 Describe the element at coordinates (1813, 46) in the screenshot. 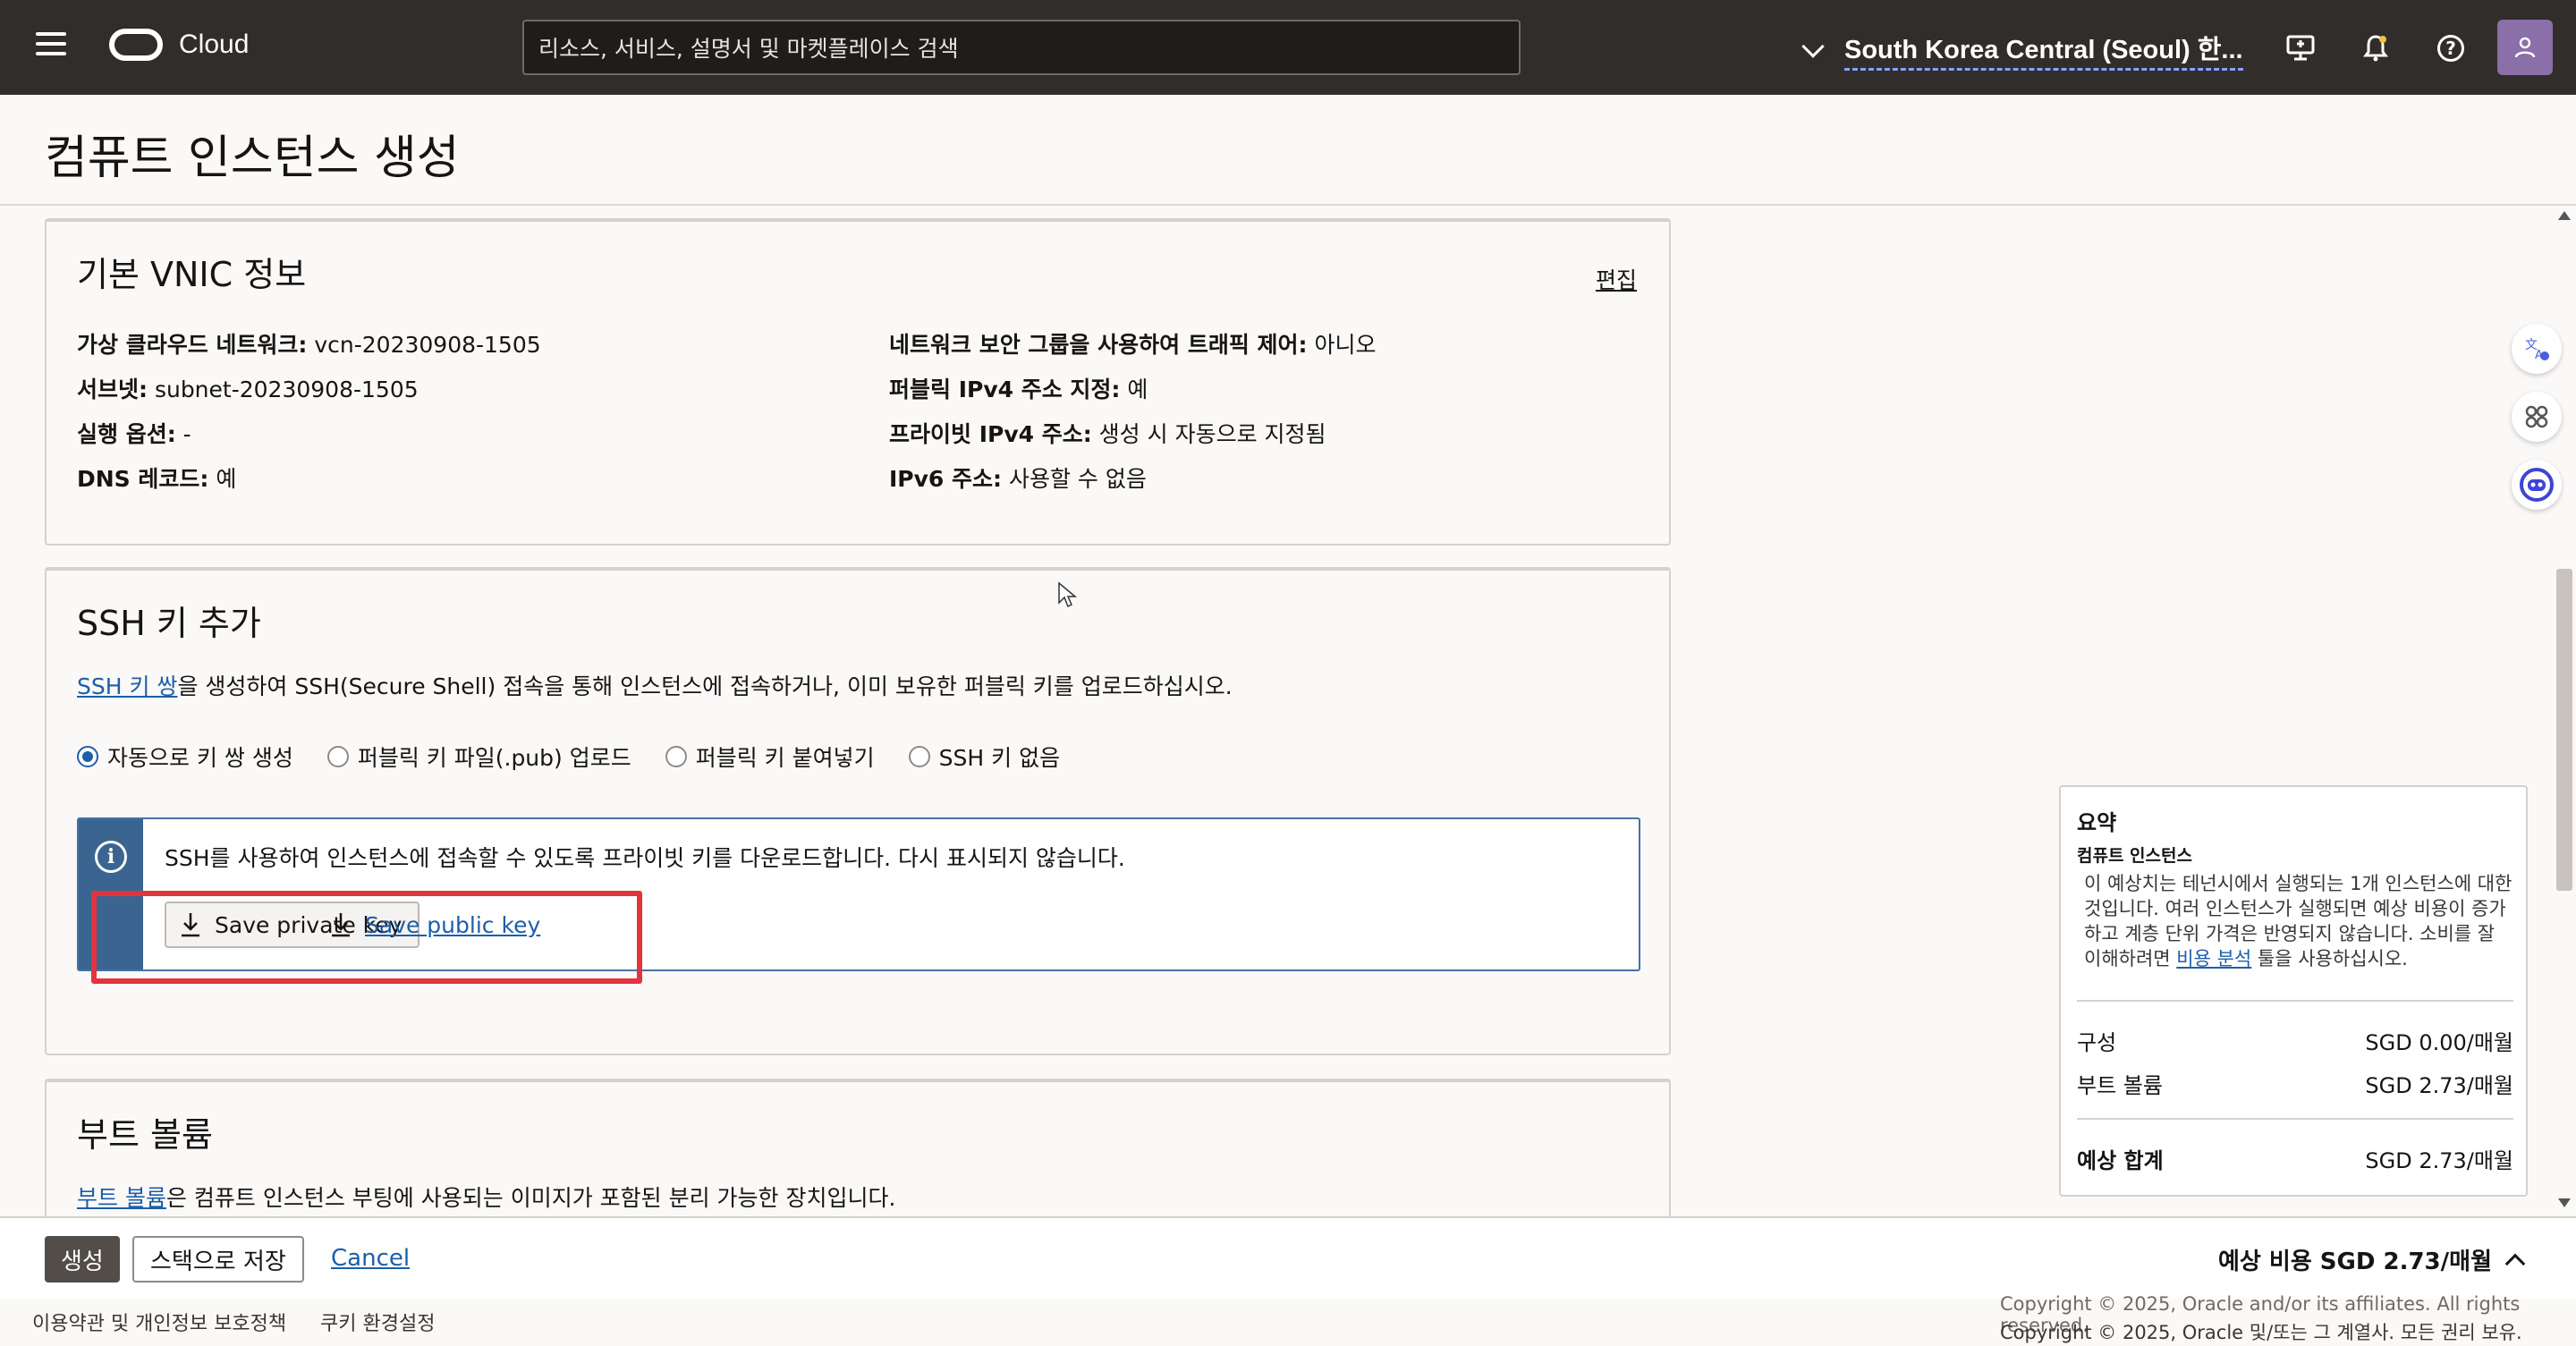

I see `chevron-down-icon` at that location.